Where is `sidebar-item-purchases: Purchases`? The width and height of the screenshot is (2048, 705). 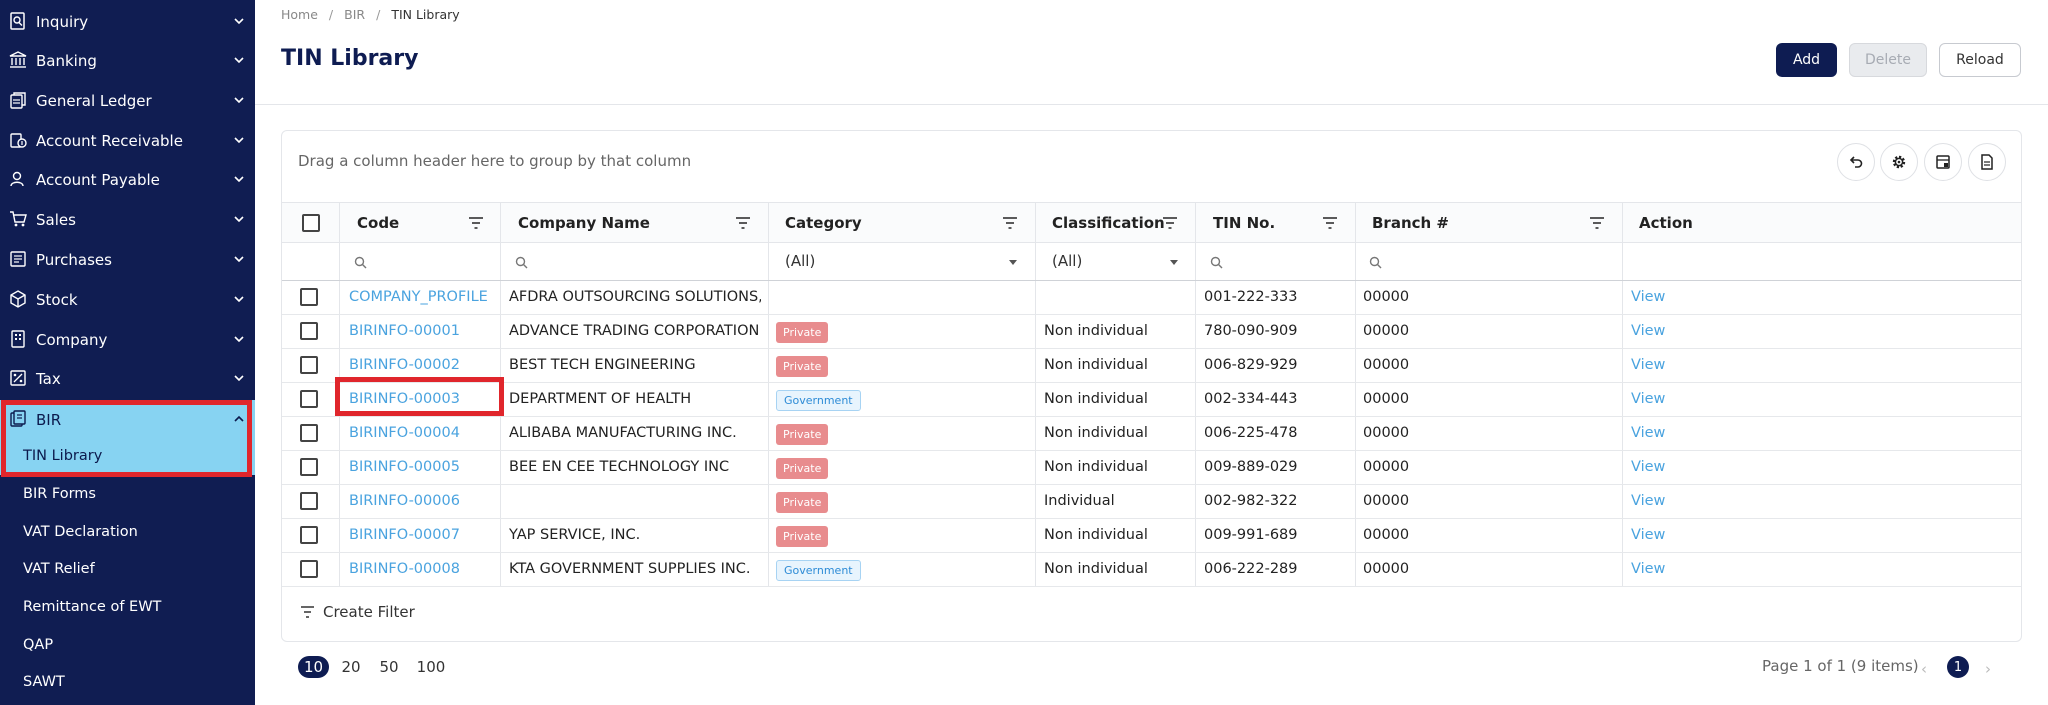
sidebar-item-purchases: Purchases is located at coordinates (127, 259).